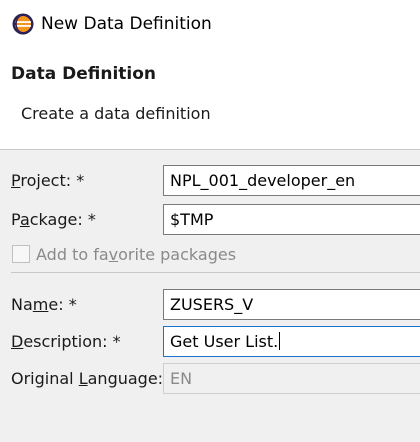 The height and width of the screenshot is (442, 420). Describe the element at coordinates (24, 219) in the screenshot. I see `package-mnemonic: a` at that location.